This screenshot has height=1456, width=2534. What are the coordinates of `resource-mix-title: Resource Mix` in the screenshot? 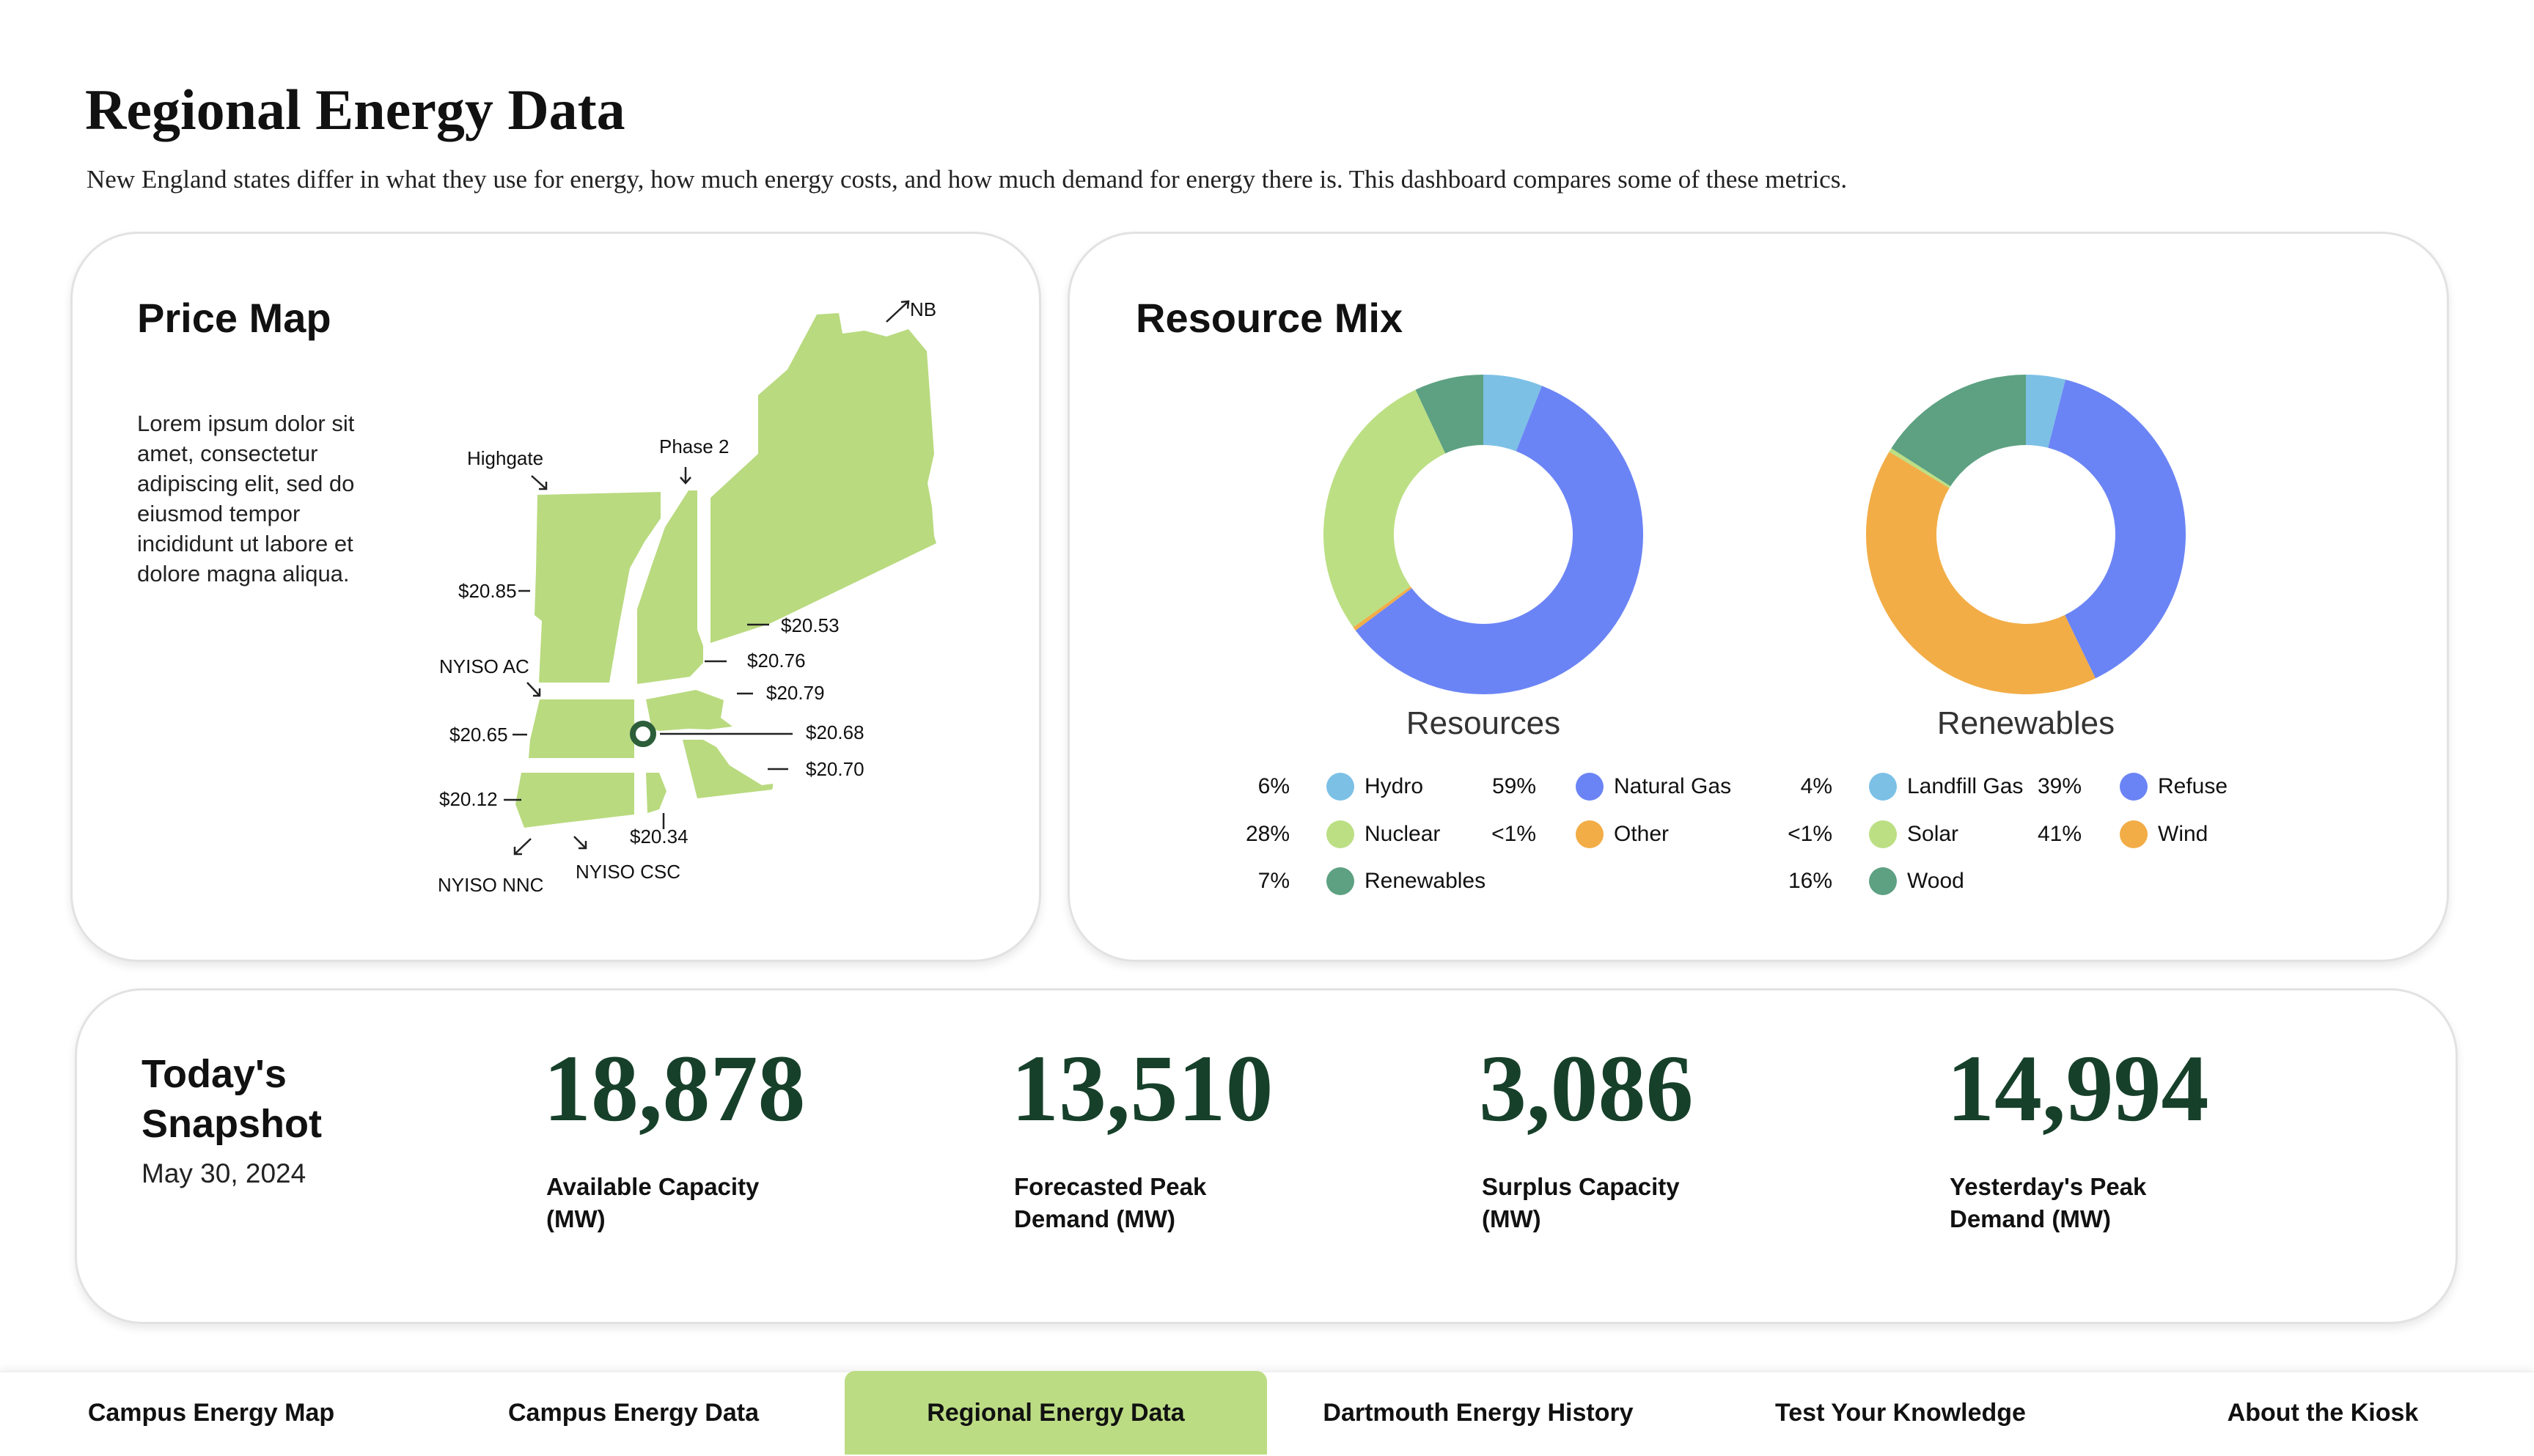 It's located at (1269, 318).